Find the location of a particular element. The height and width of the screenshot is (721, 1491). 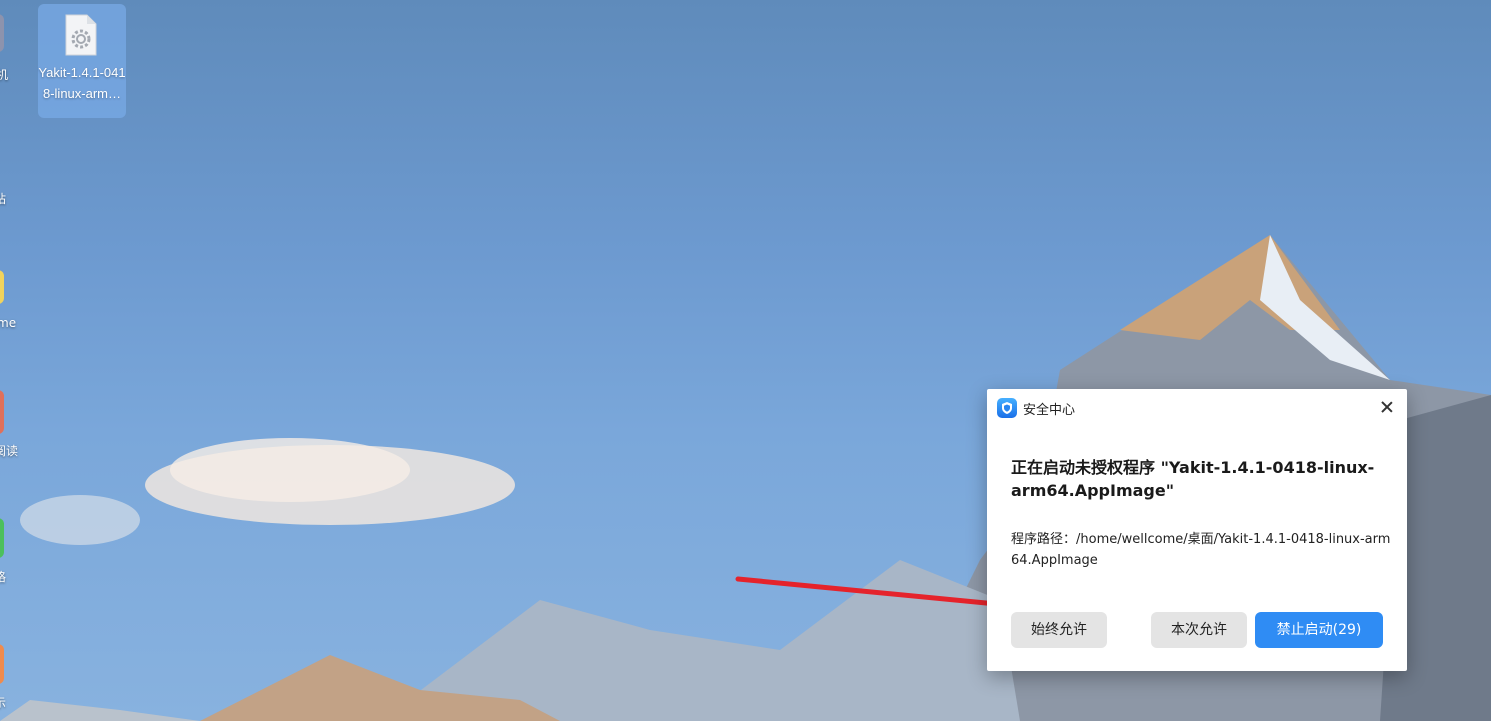

dialog-titlebar: 安全中心 is located at coordinates (1197, 408).